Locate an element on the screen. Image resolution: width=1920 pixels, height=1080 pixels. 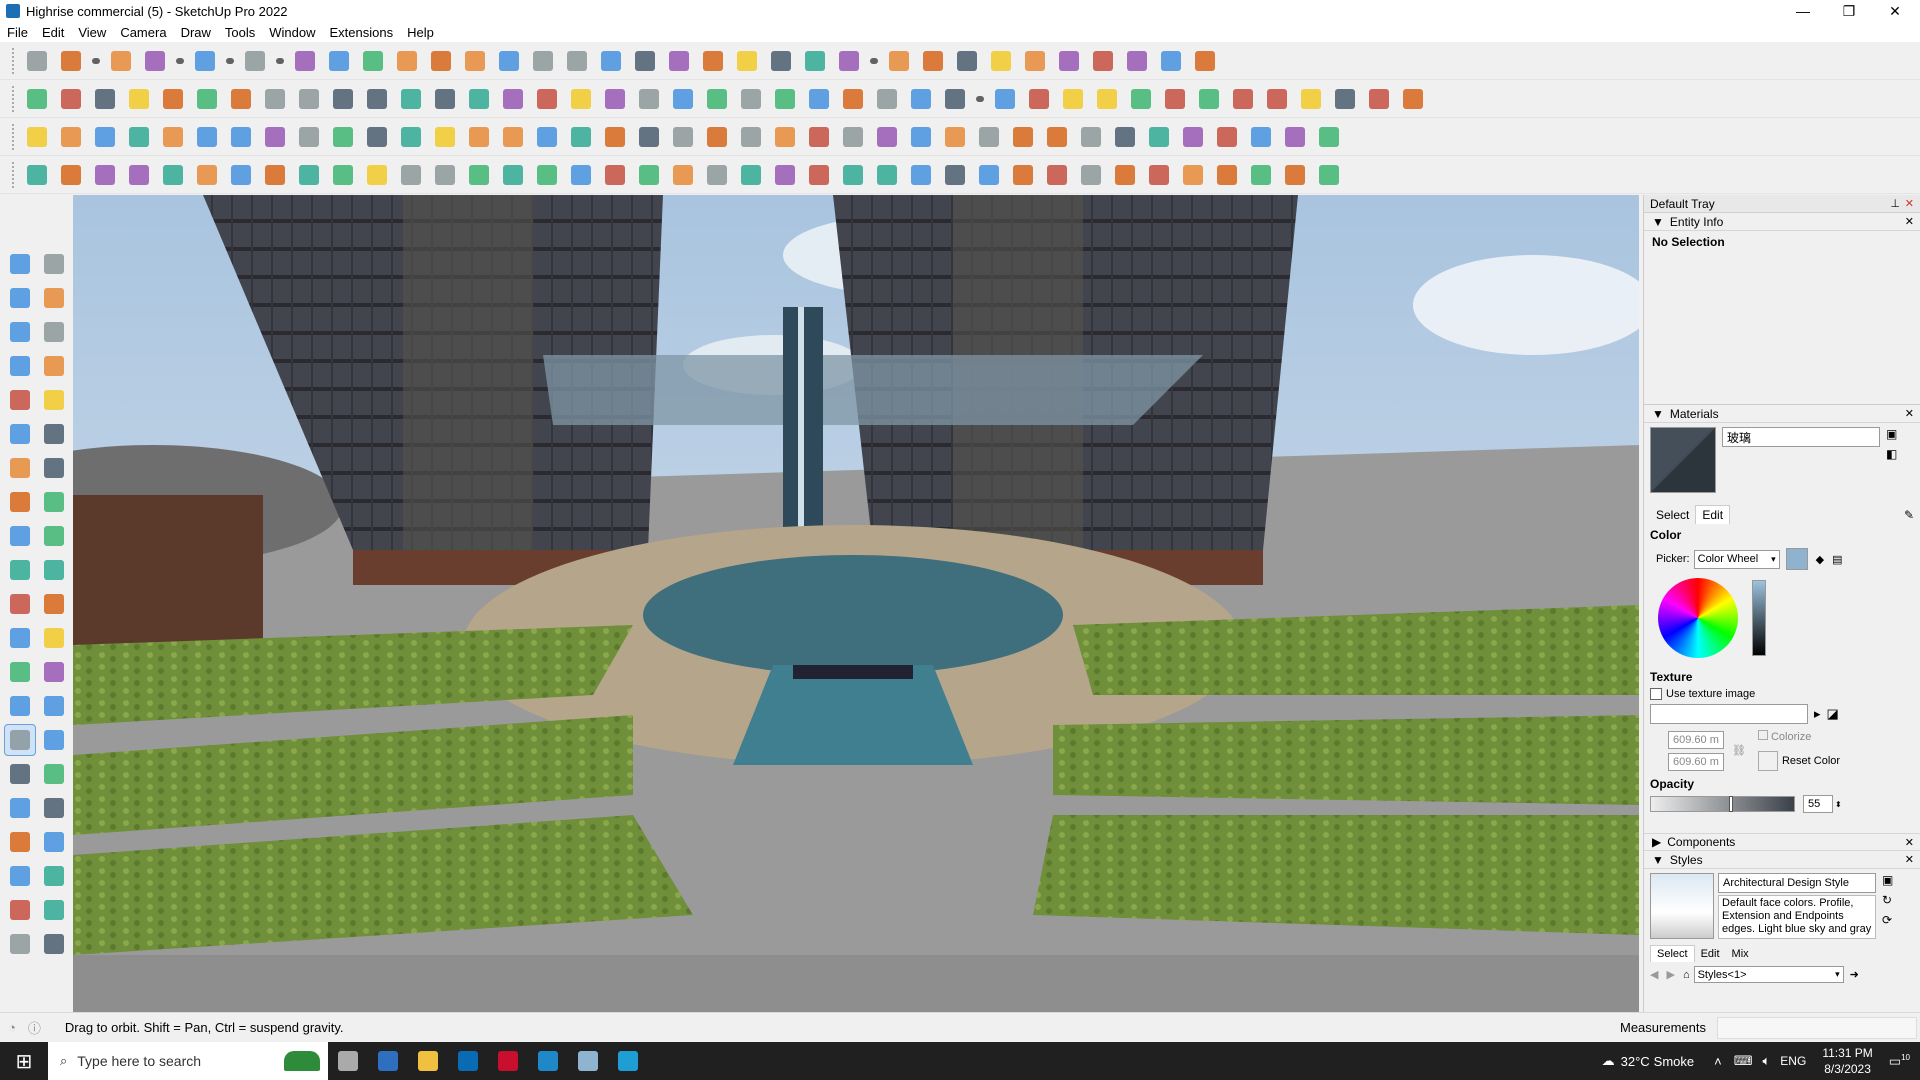
material-in-model-icon: ◧ is located at coordinates (1891, 454).